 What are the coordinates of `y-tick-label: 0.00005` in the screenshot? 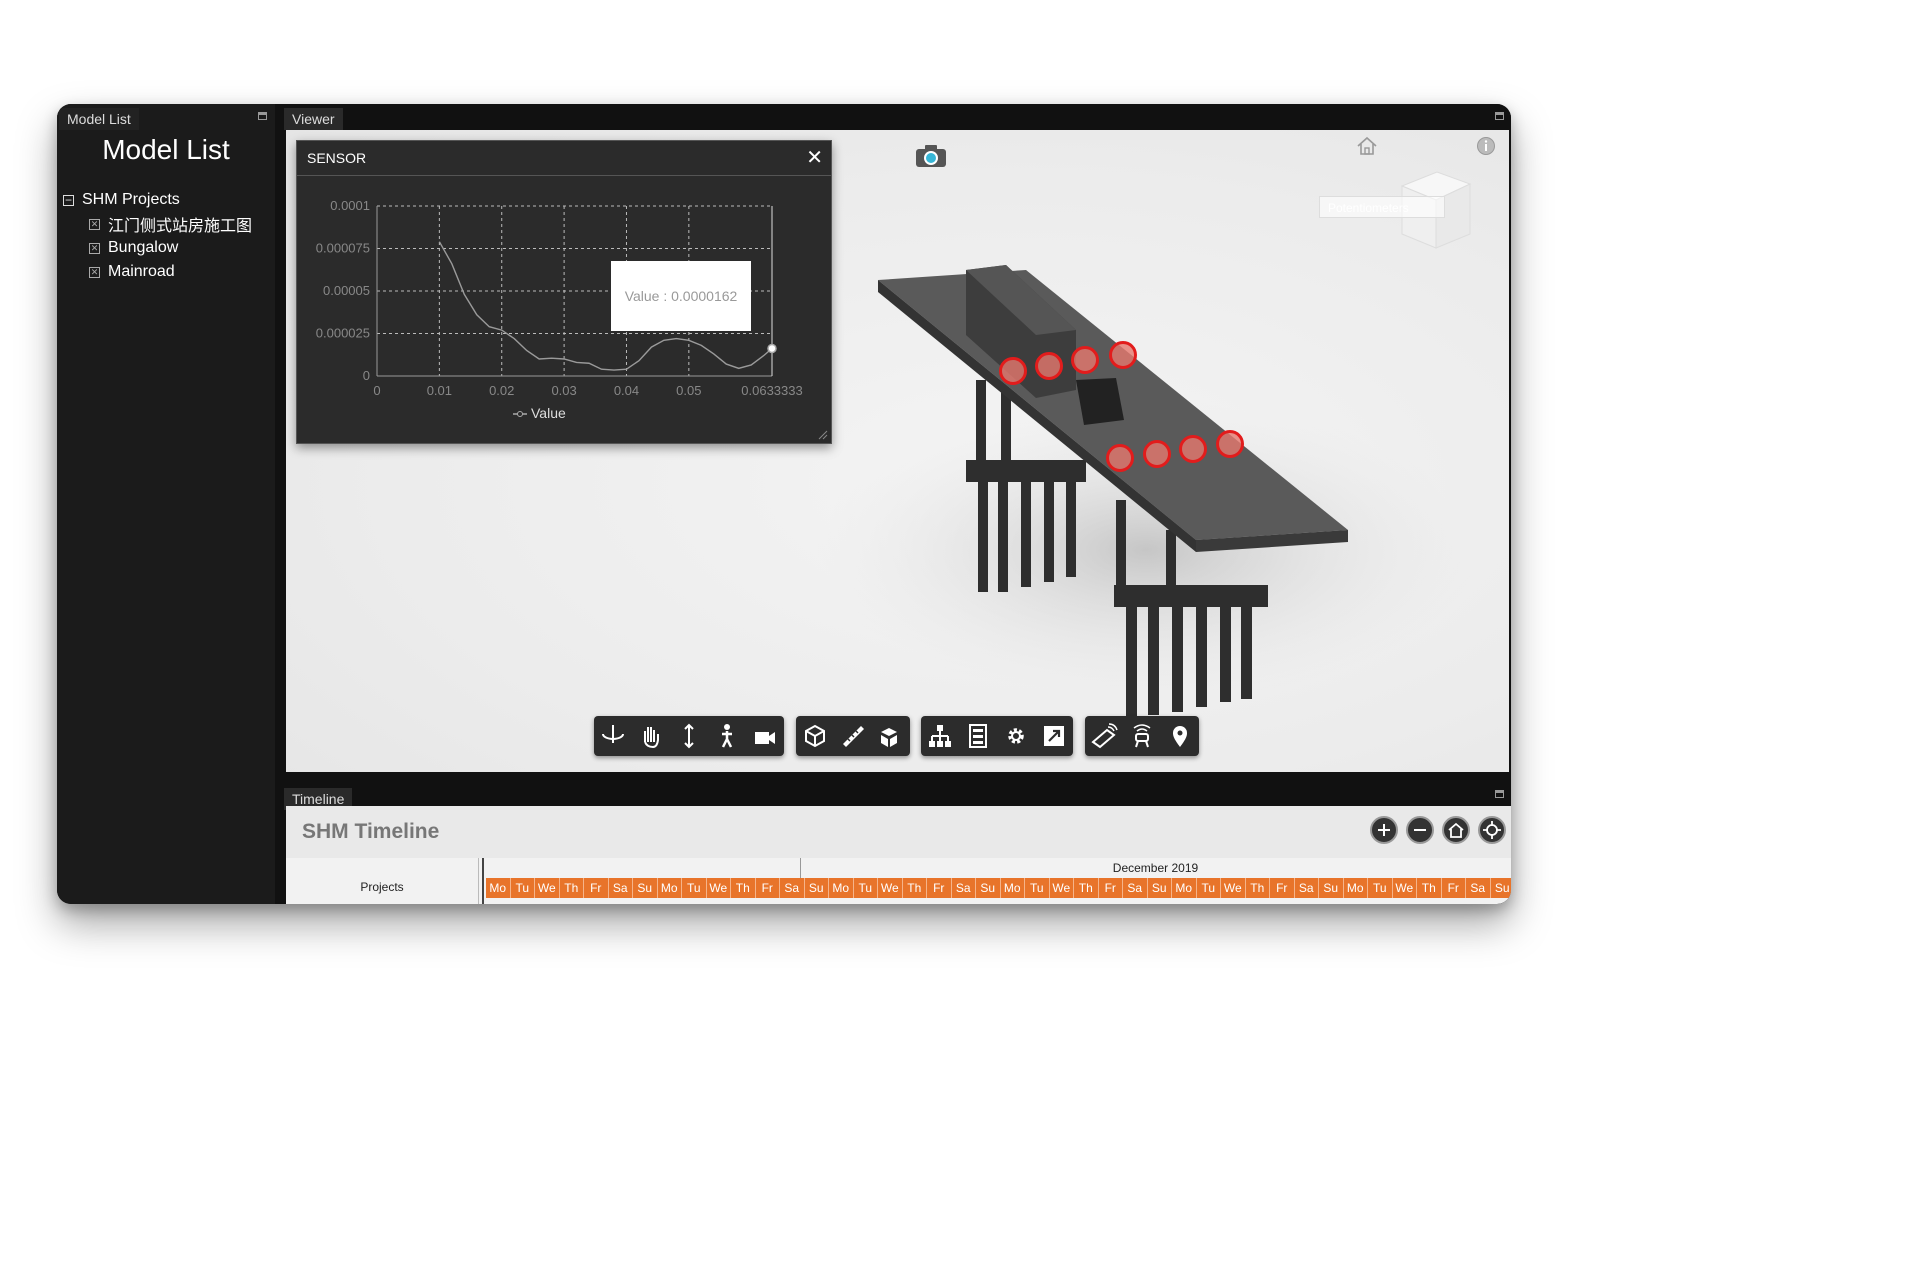 It's located at (346, 290).